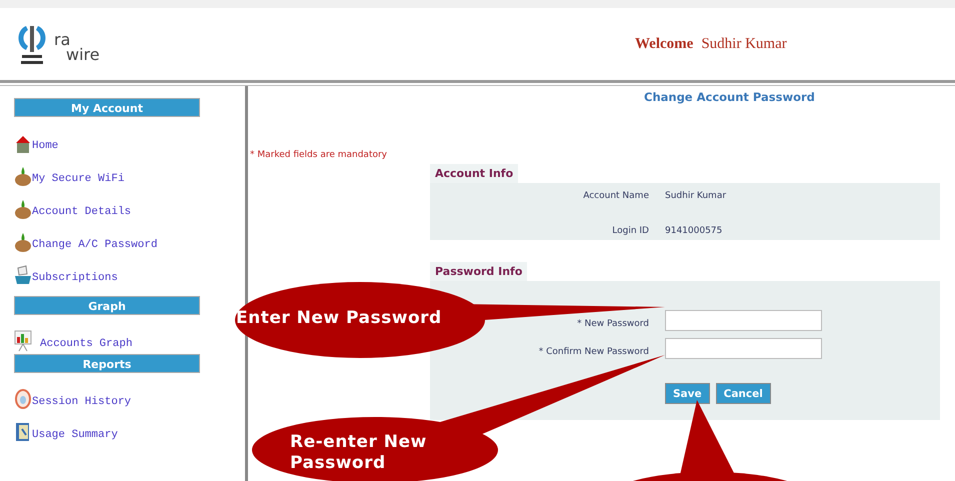 The width and height of the screenshot is (955, 481). What do you see at coordinates (129, 137) in the screenshot?
I see `sidebar-link: Home` at bounding box center [129, 137].